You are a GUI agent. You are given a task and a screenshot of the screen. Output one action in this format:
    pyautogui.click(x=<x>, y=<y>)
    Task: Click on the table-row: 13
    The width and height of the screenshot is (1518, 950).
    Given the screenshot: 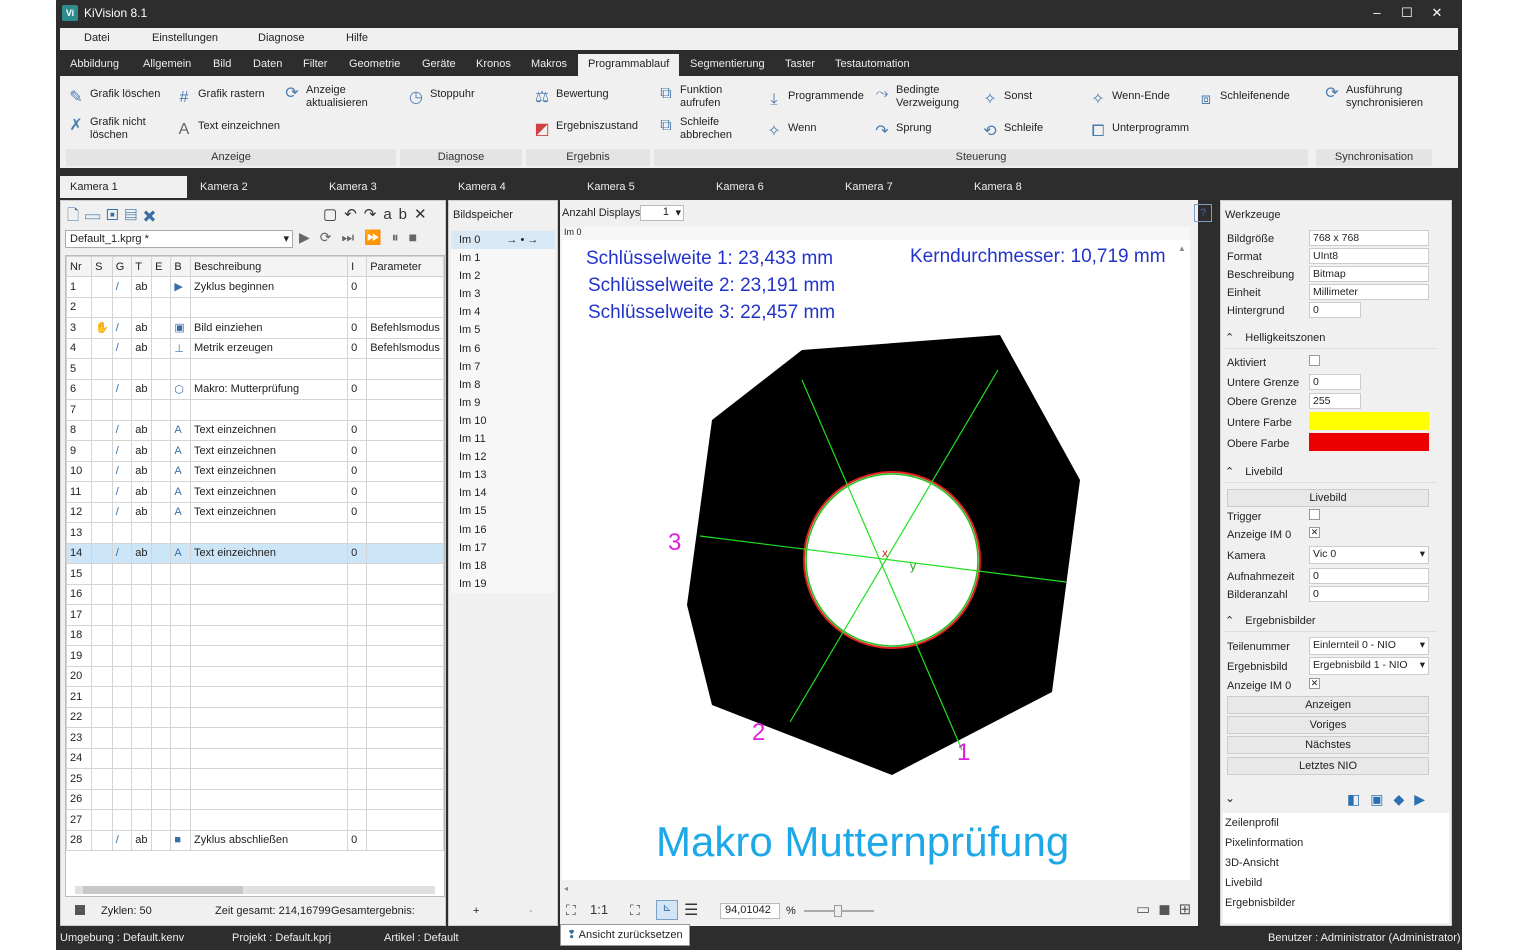 What is the action you would take?
    pyautogui.click(x=255, y=533)
    